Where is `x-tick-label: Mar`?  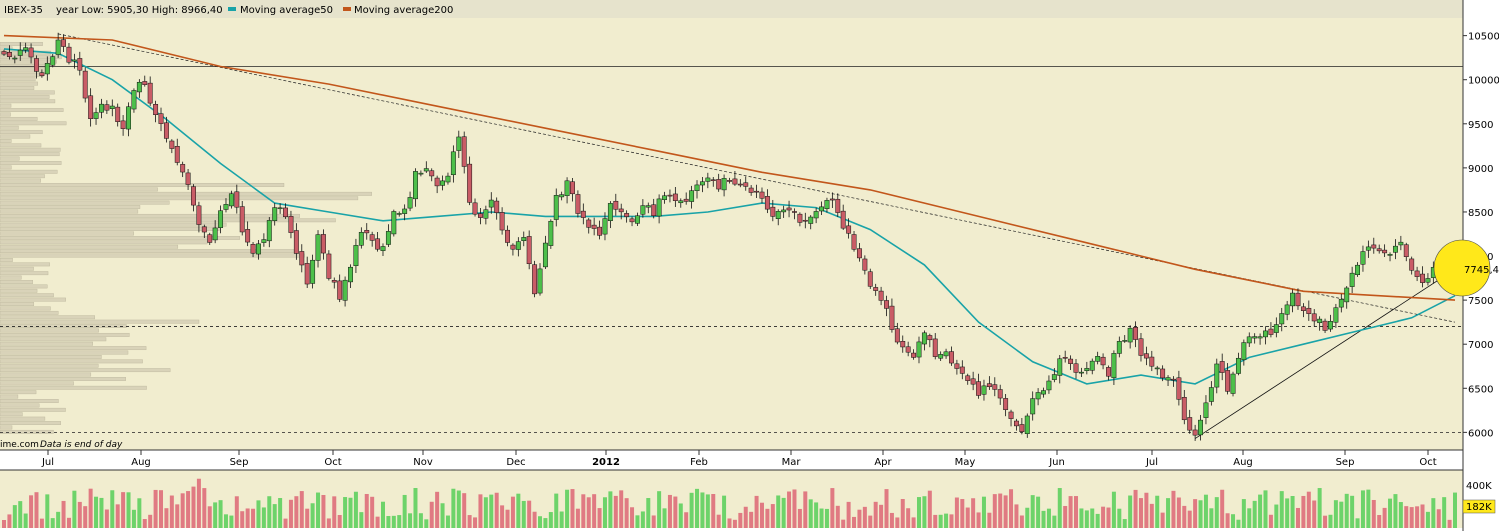 x-tick-label: Mar is located at coordinates (792, 462).